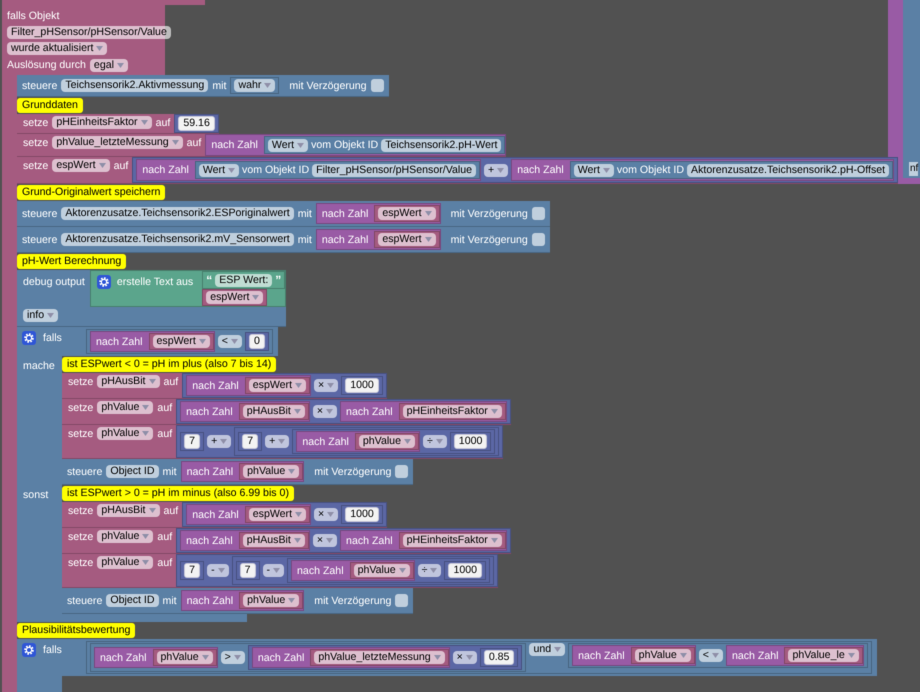 This screenshot has width=920, height=692. Describe the element at coordinates (177, 239) in the screenshot. I see `text-field: Aktorenzusatze.Teichsensorik2.mV_Sensorwert` at that location.